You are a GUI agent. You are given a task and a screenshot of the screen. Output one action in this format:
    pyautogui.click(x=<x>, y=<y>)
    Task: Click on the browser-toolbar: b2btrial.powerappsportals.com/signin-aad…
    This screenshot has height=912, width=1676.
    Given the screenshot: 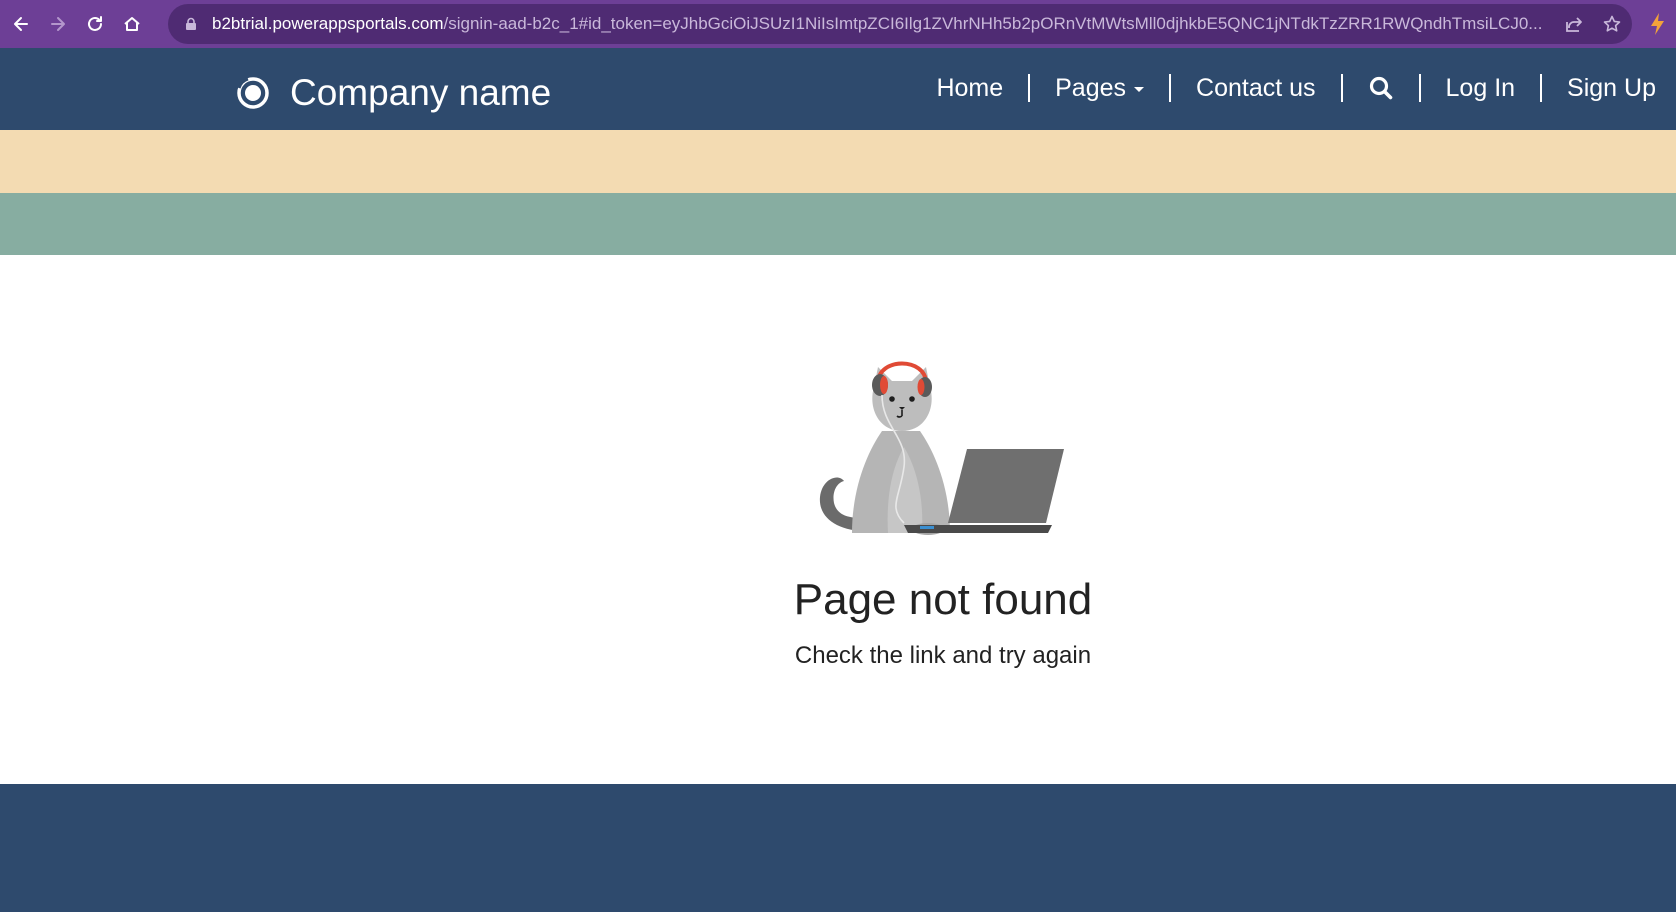 What is the action you would take?
    pyautogui.click(x=838, y=24)
    